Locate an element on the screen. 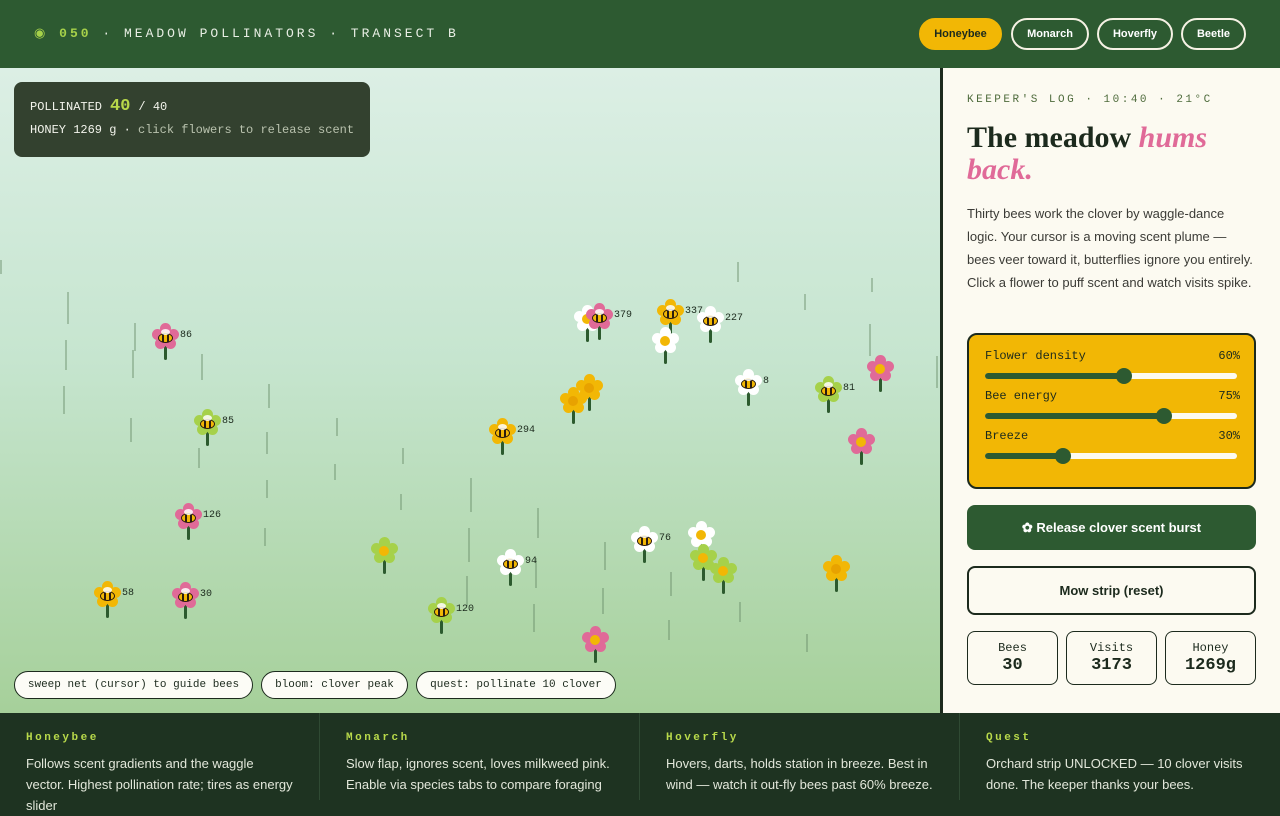  visit-count: 8 is located at coordinates (766, 381).